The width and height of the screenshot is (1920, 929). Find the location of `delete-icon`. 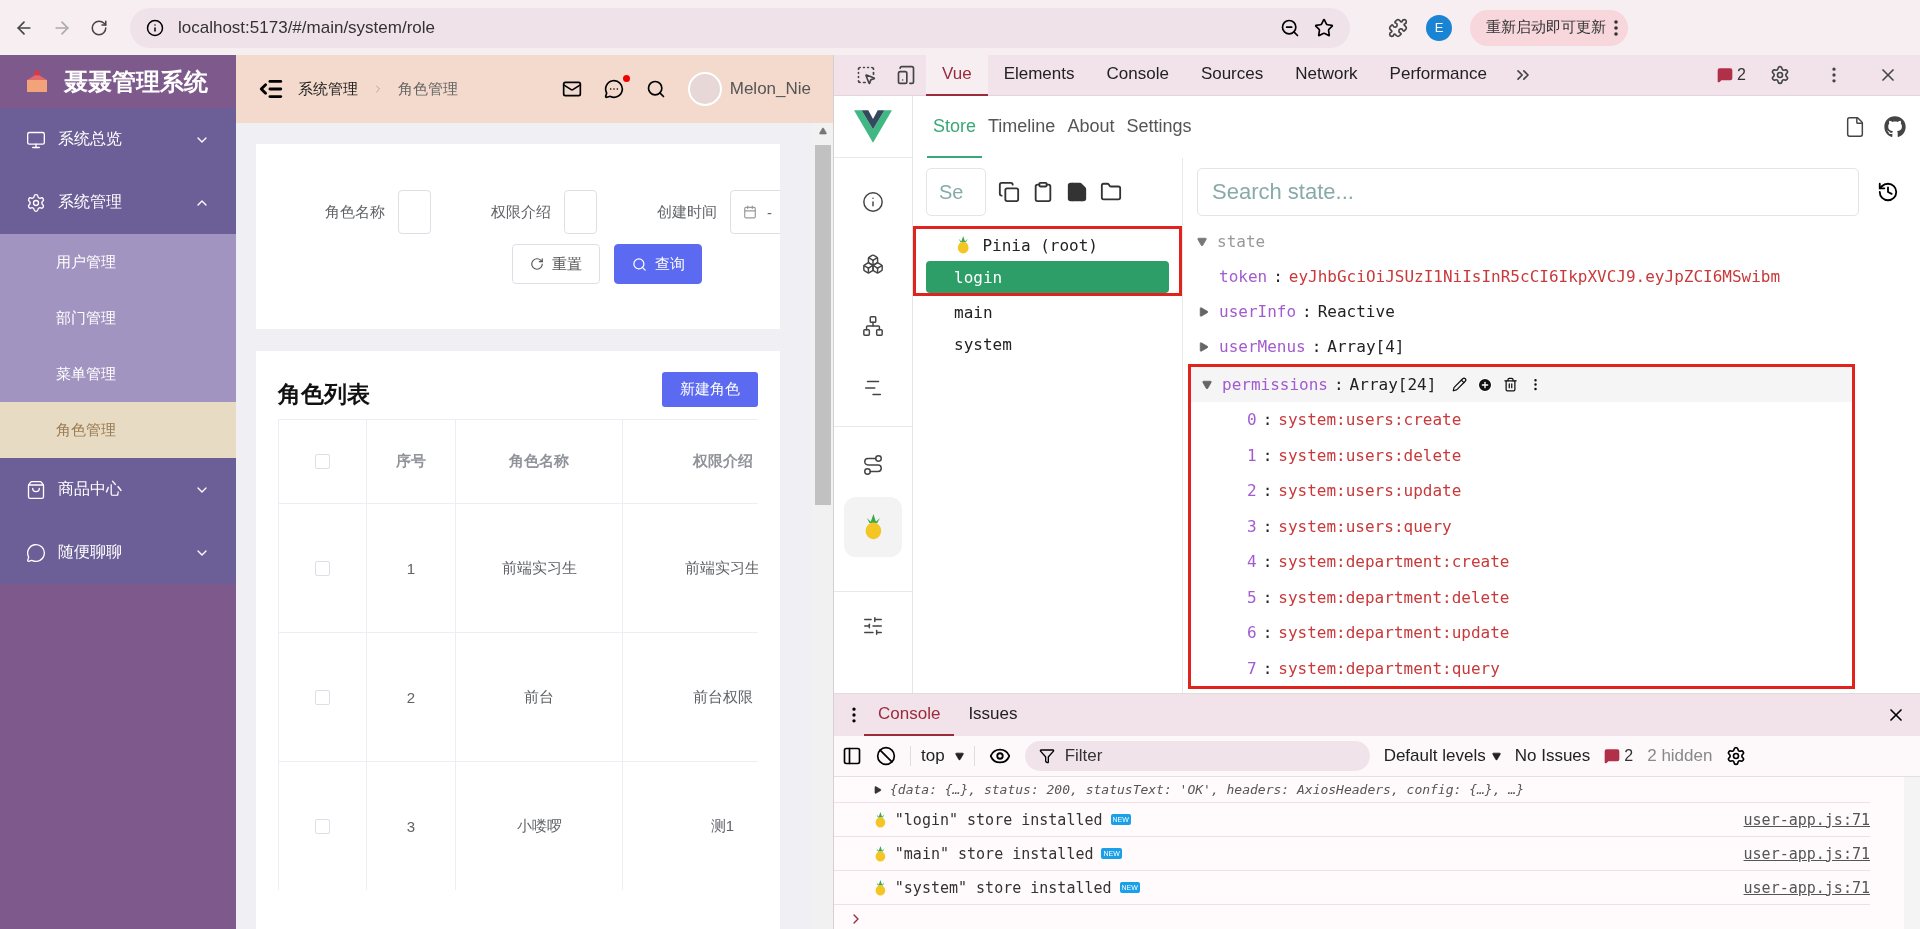

delete-icon is located at coordinates (1511, 384).